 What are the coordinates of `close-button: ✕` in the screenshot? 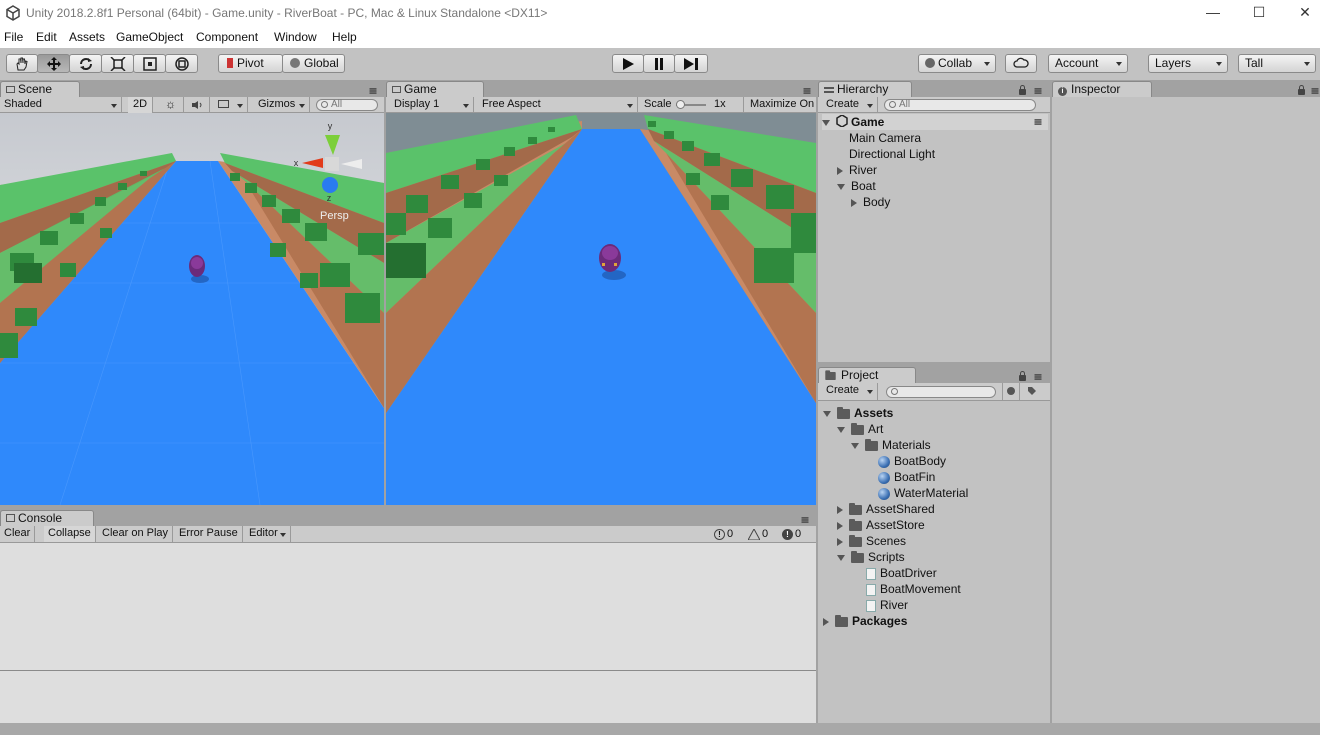 It's located at (1301, 13).